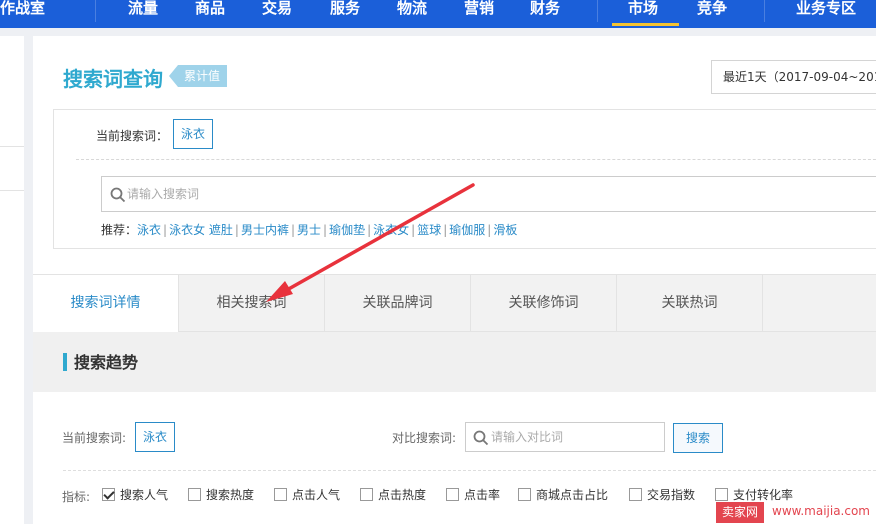 The image size is (876, 524). Describe the element at coordinates (740, 512) in the screenshot. I see `watermark-logo: 卖家网` at that location.